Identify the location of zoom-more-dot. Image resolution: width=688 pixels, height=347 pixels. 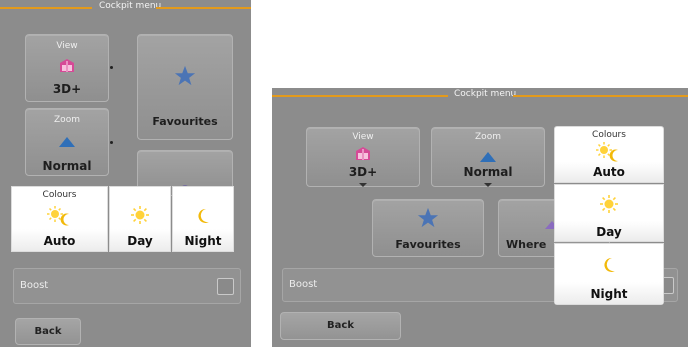
(111, 142).